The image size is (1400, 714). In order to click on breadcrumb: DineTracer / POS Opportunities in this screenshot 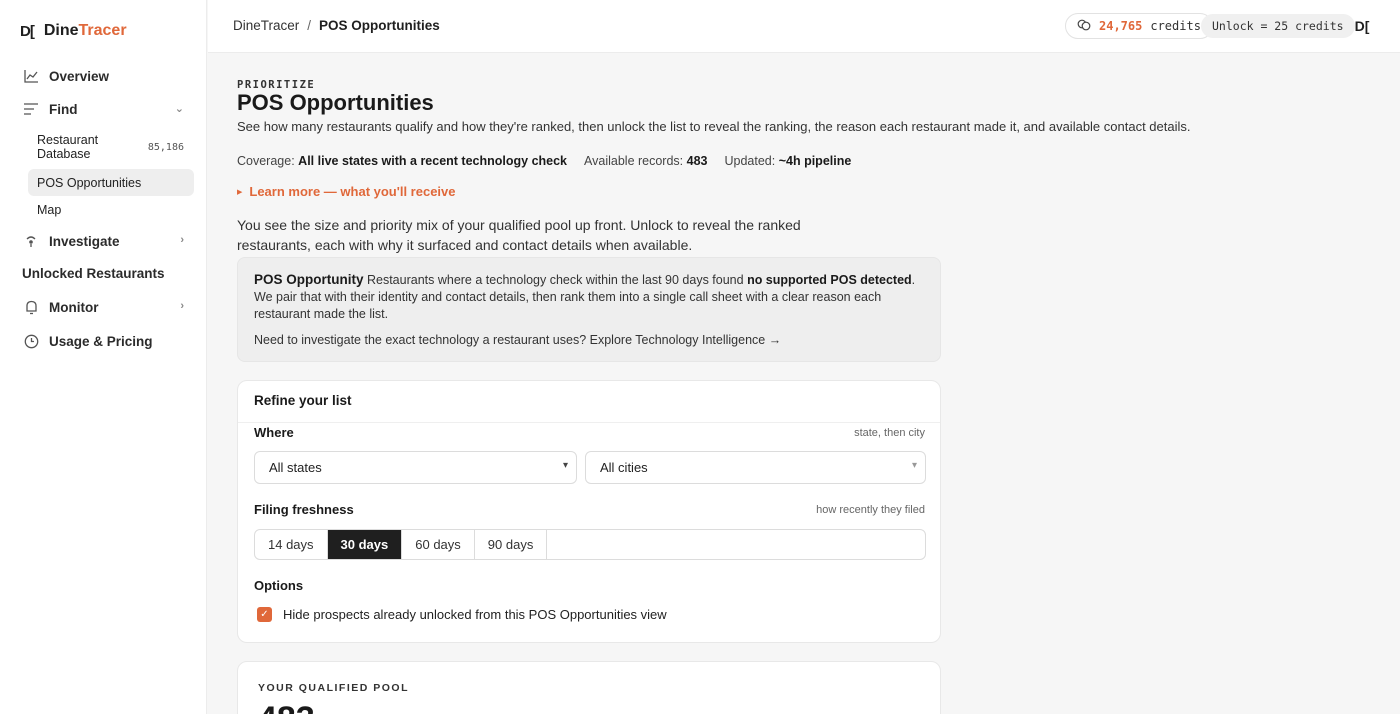, I will do `click(336, 25)`.